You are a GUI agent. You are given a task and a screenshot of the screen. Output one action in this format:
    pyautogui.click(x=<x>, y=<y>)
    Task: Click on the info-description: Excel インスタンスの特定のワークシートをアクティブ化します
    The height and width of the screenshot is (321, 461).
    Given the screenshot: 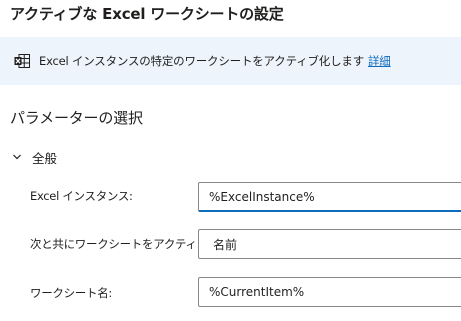 What is the action you would take?
    pyautogui.click(x=201, y=61)
    